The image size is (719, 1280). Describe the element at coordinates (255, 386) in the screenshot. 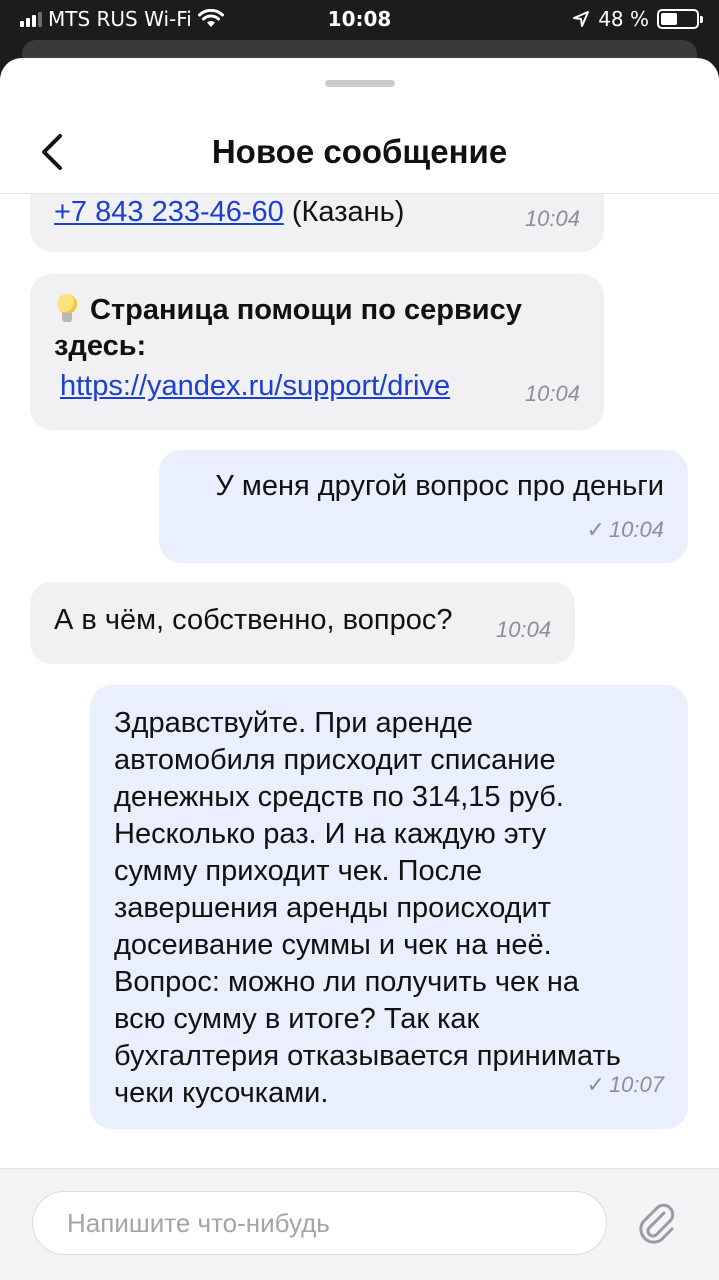

I see `support-link: https://yandex.ru/support/drive` at that location.